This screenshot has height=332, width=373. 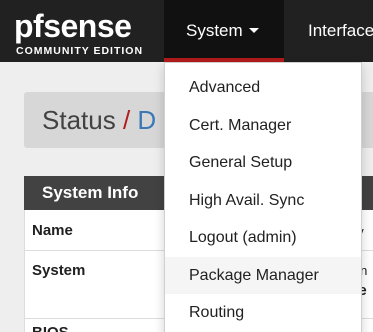 I want to click on row-label-name: Name, so click(x=52, y=230).